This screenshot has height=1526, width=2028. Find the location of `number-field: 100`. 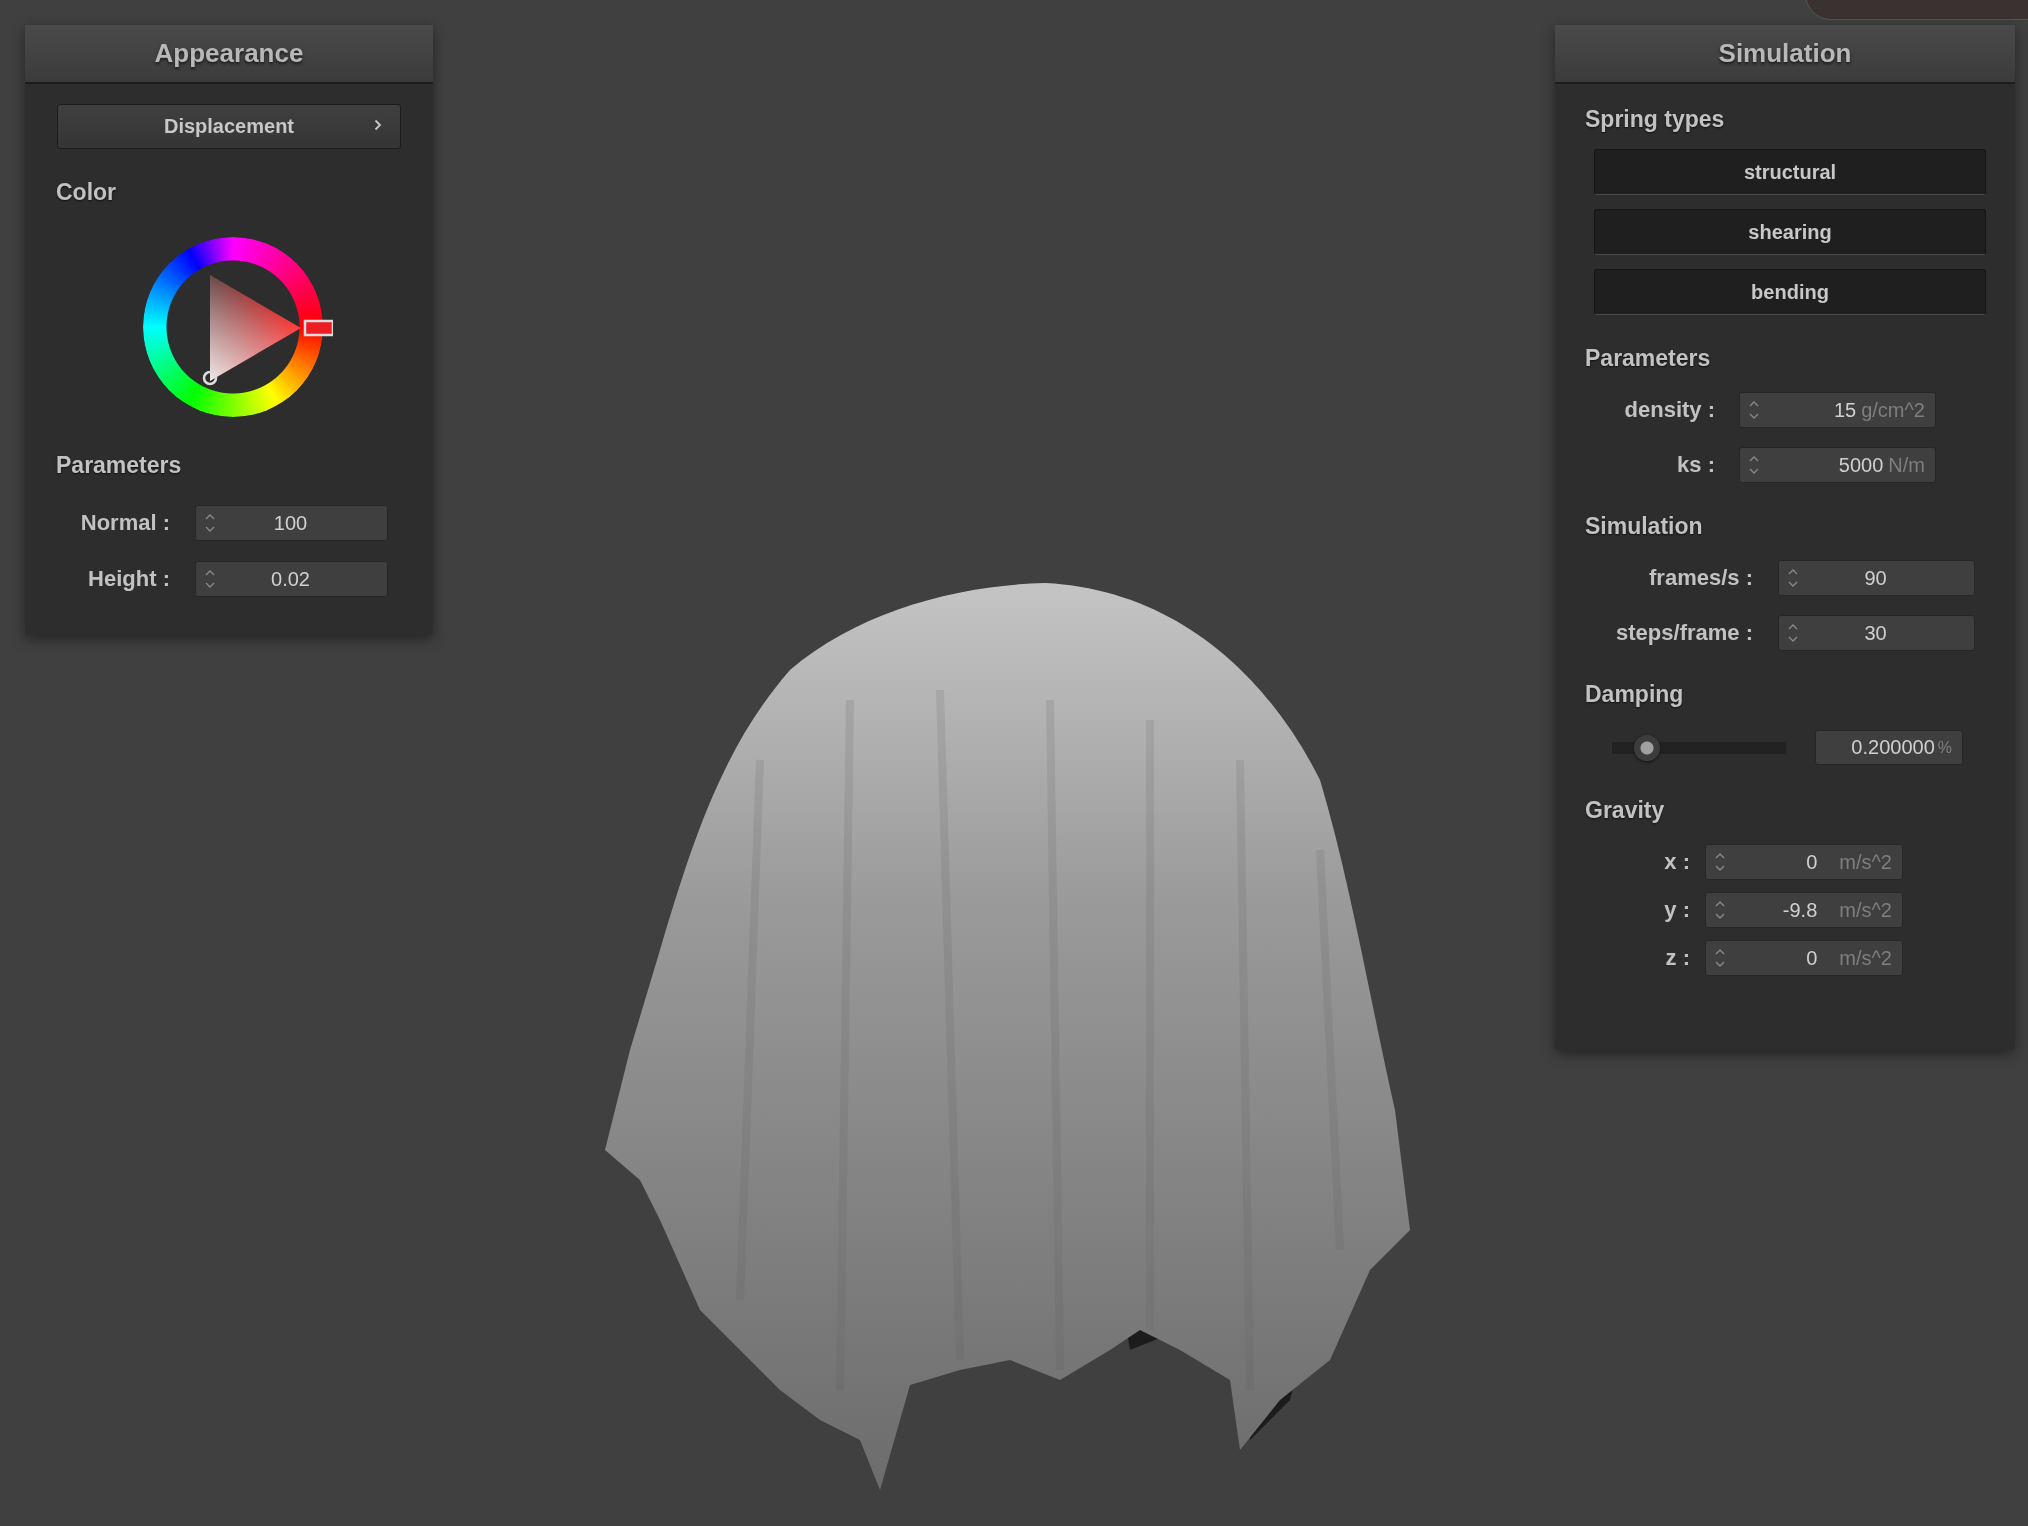

number-field: 100 is located at coordinates (291, 523).